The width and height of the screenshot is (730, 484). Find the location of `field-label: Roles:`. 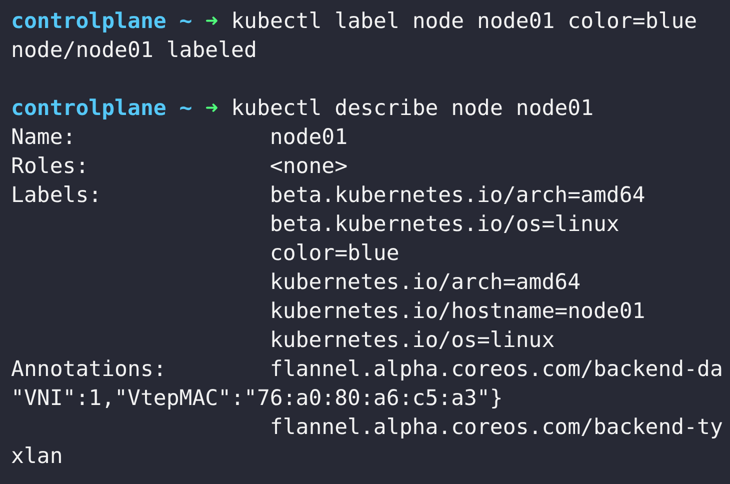

field-label: Roles: is located at coordinates (50, 166).